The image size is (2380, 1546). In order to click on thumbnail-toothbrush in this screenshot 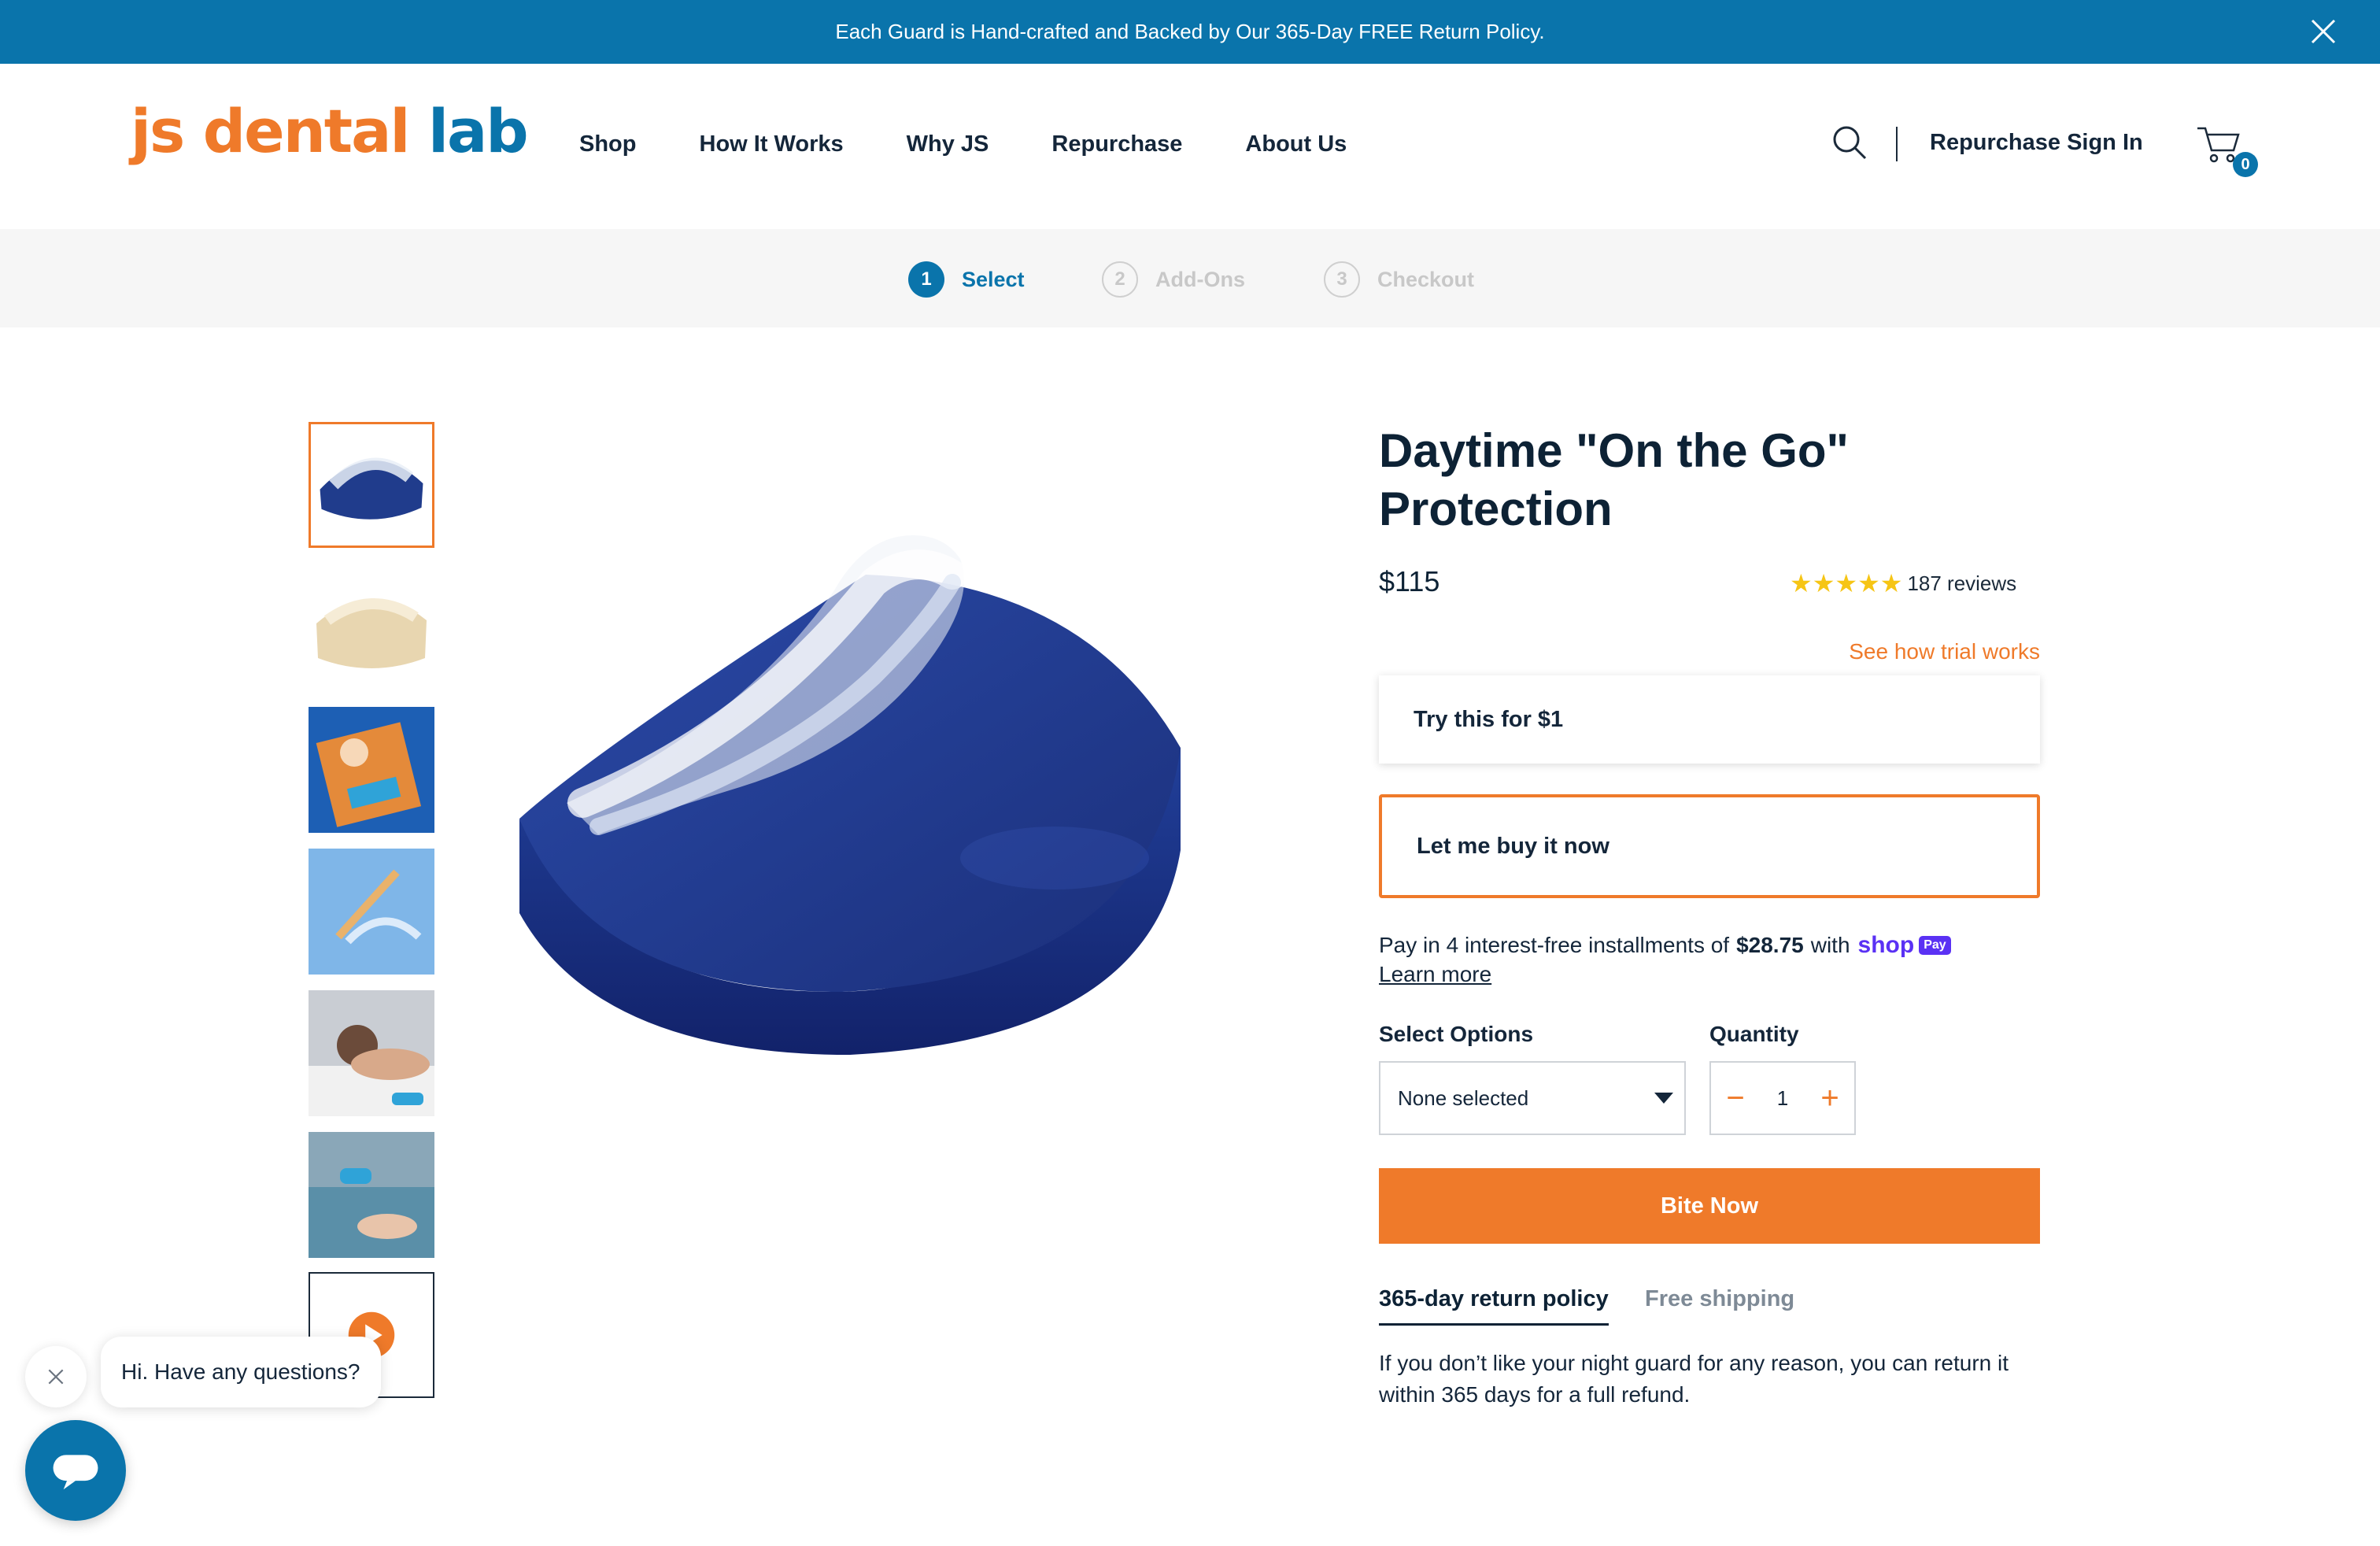, I will do `click(371, 912)`.